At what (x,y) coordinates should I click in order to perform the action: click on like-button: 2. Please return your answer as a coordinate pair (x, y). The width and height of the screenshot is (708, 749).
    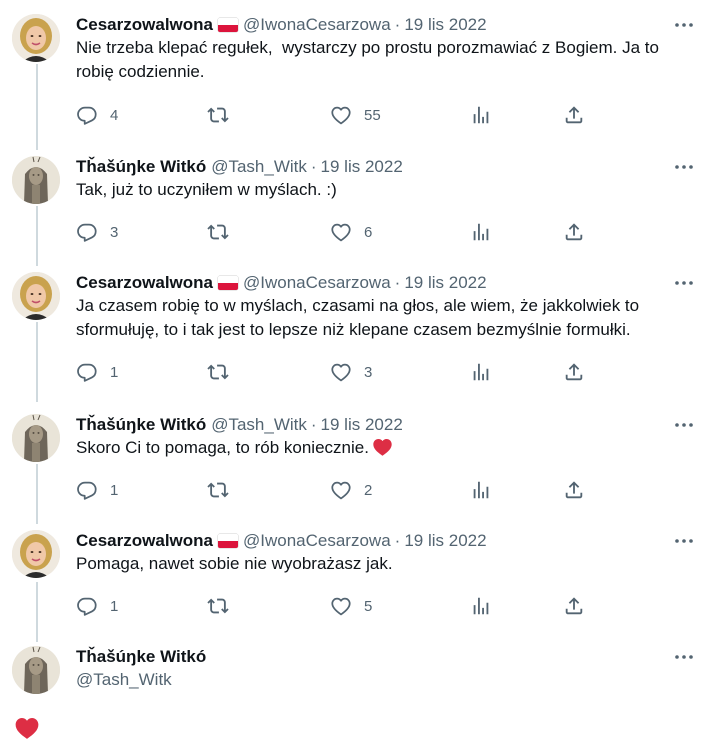
    Looking at the image, I should click on (351, 490).